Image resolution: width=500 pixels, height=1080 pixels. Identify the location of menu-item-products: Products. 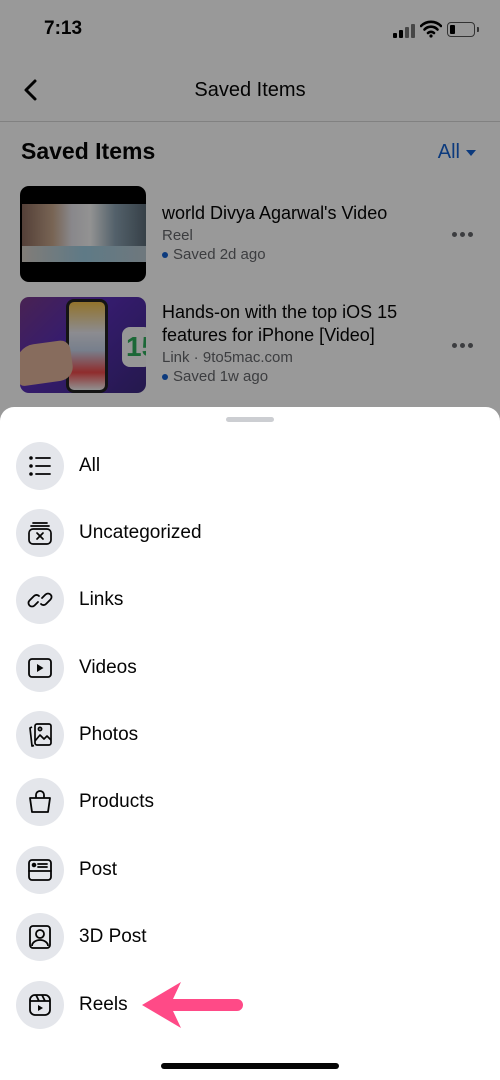
(250, 802).